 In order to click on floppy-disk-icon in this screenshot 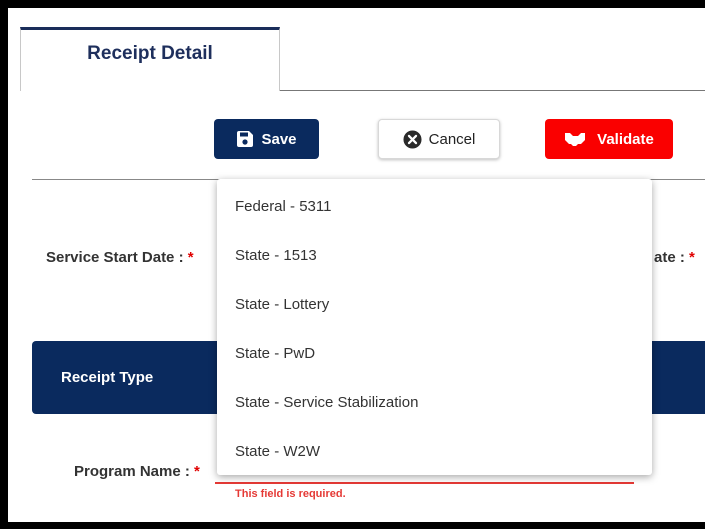, I will do `click(245, 139)`.